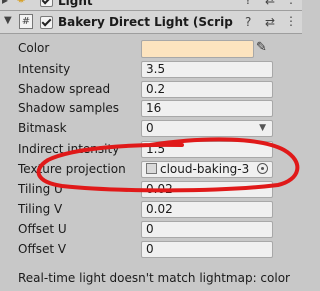 The image size is (320, 291). Describe the element at coordinates (44, 69) in the screenshot. I see `property-label: Intensity` at that location.